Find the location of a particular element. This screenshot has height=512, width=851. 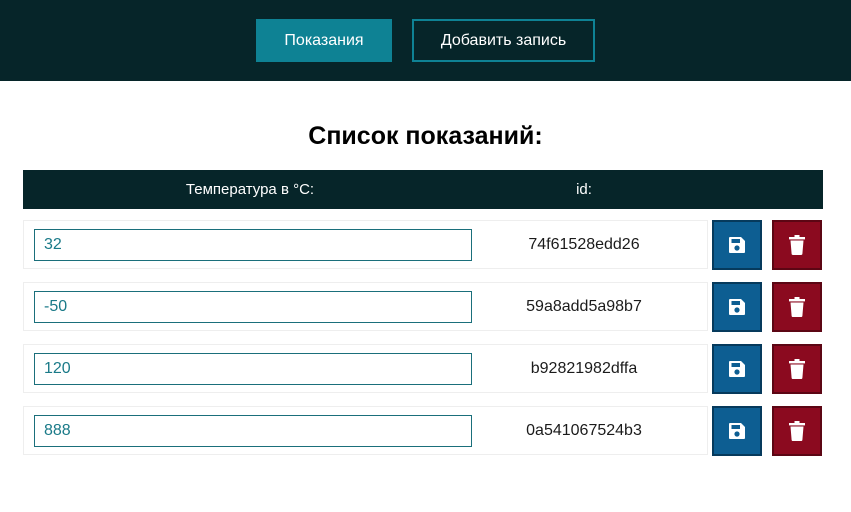

page-title: Список показаний: is located at coordinates (425, 136).